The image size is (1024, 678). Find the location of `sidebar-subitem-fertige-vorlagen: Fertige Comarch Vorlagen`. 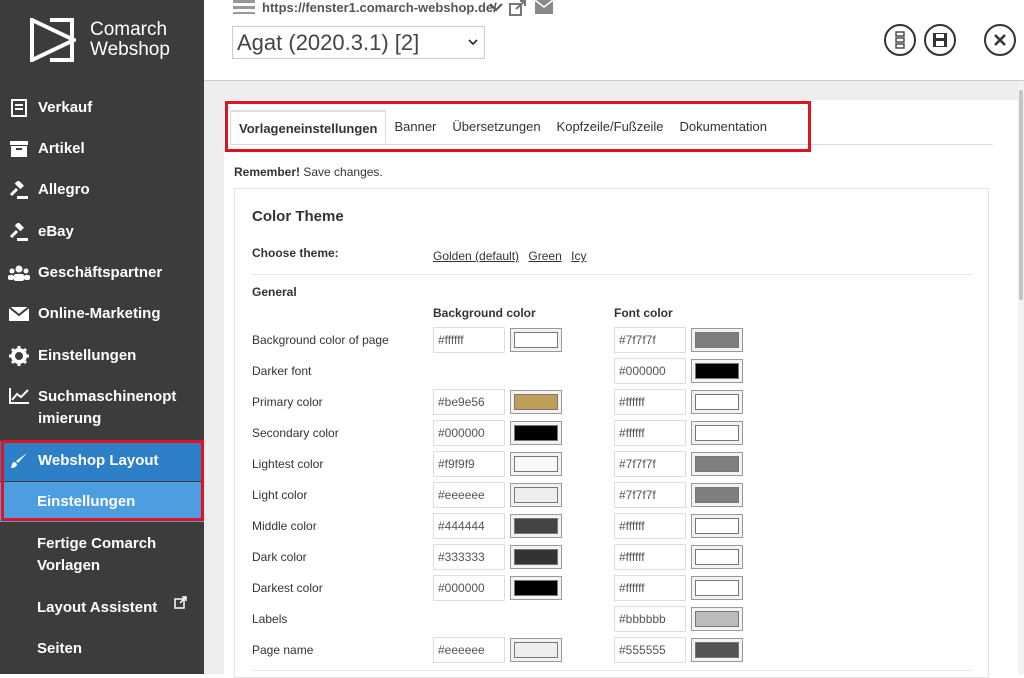

sidebar-subitem-fertige-vorlagen: Fertige Comarch Vorlagen is located at coordinates (102, 555).